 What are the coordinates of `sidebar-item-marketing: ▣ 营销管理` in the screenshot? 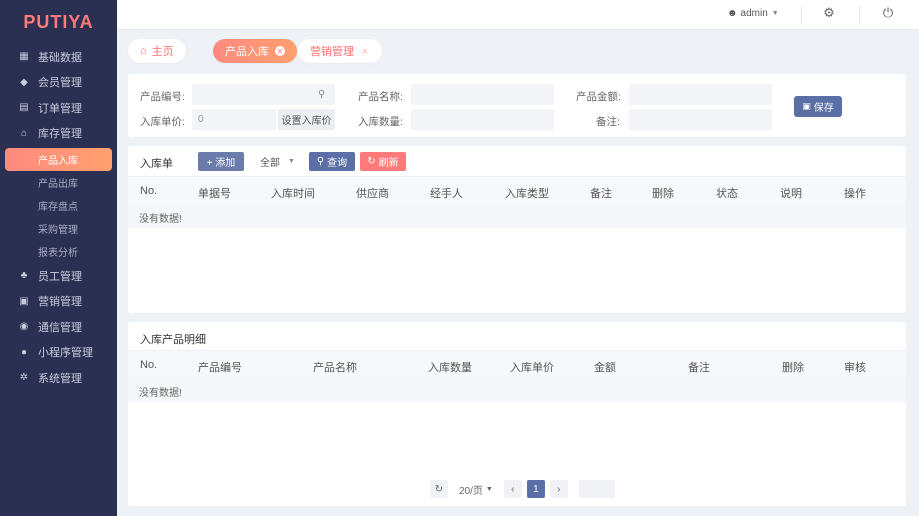 It's located at (58, 302).